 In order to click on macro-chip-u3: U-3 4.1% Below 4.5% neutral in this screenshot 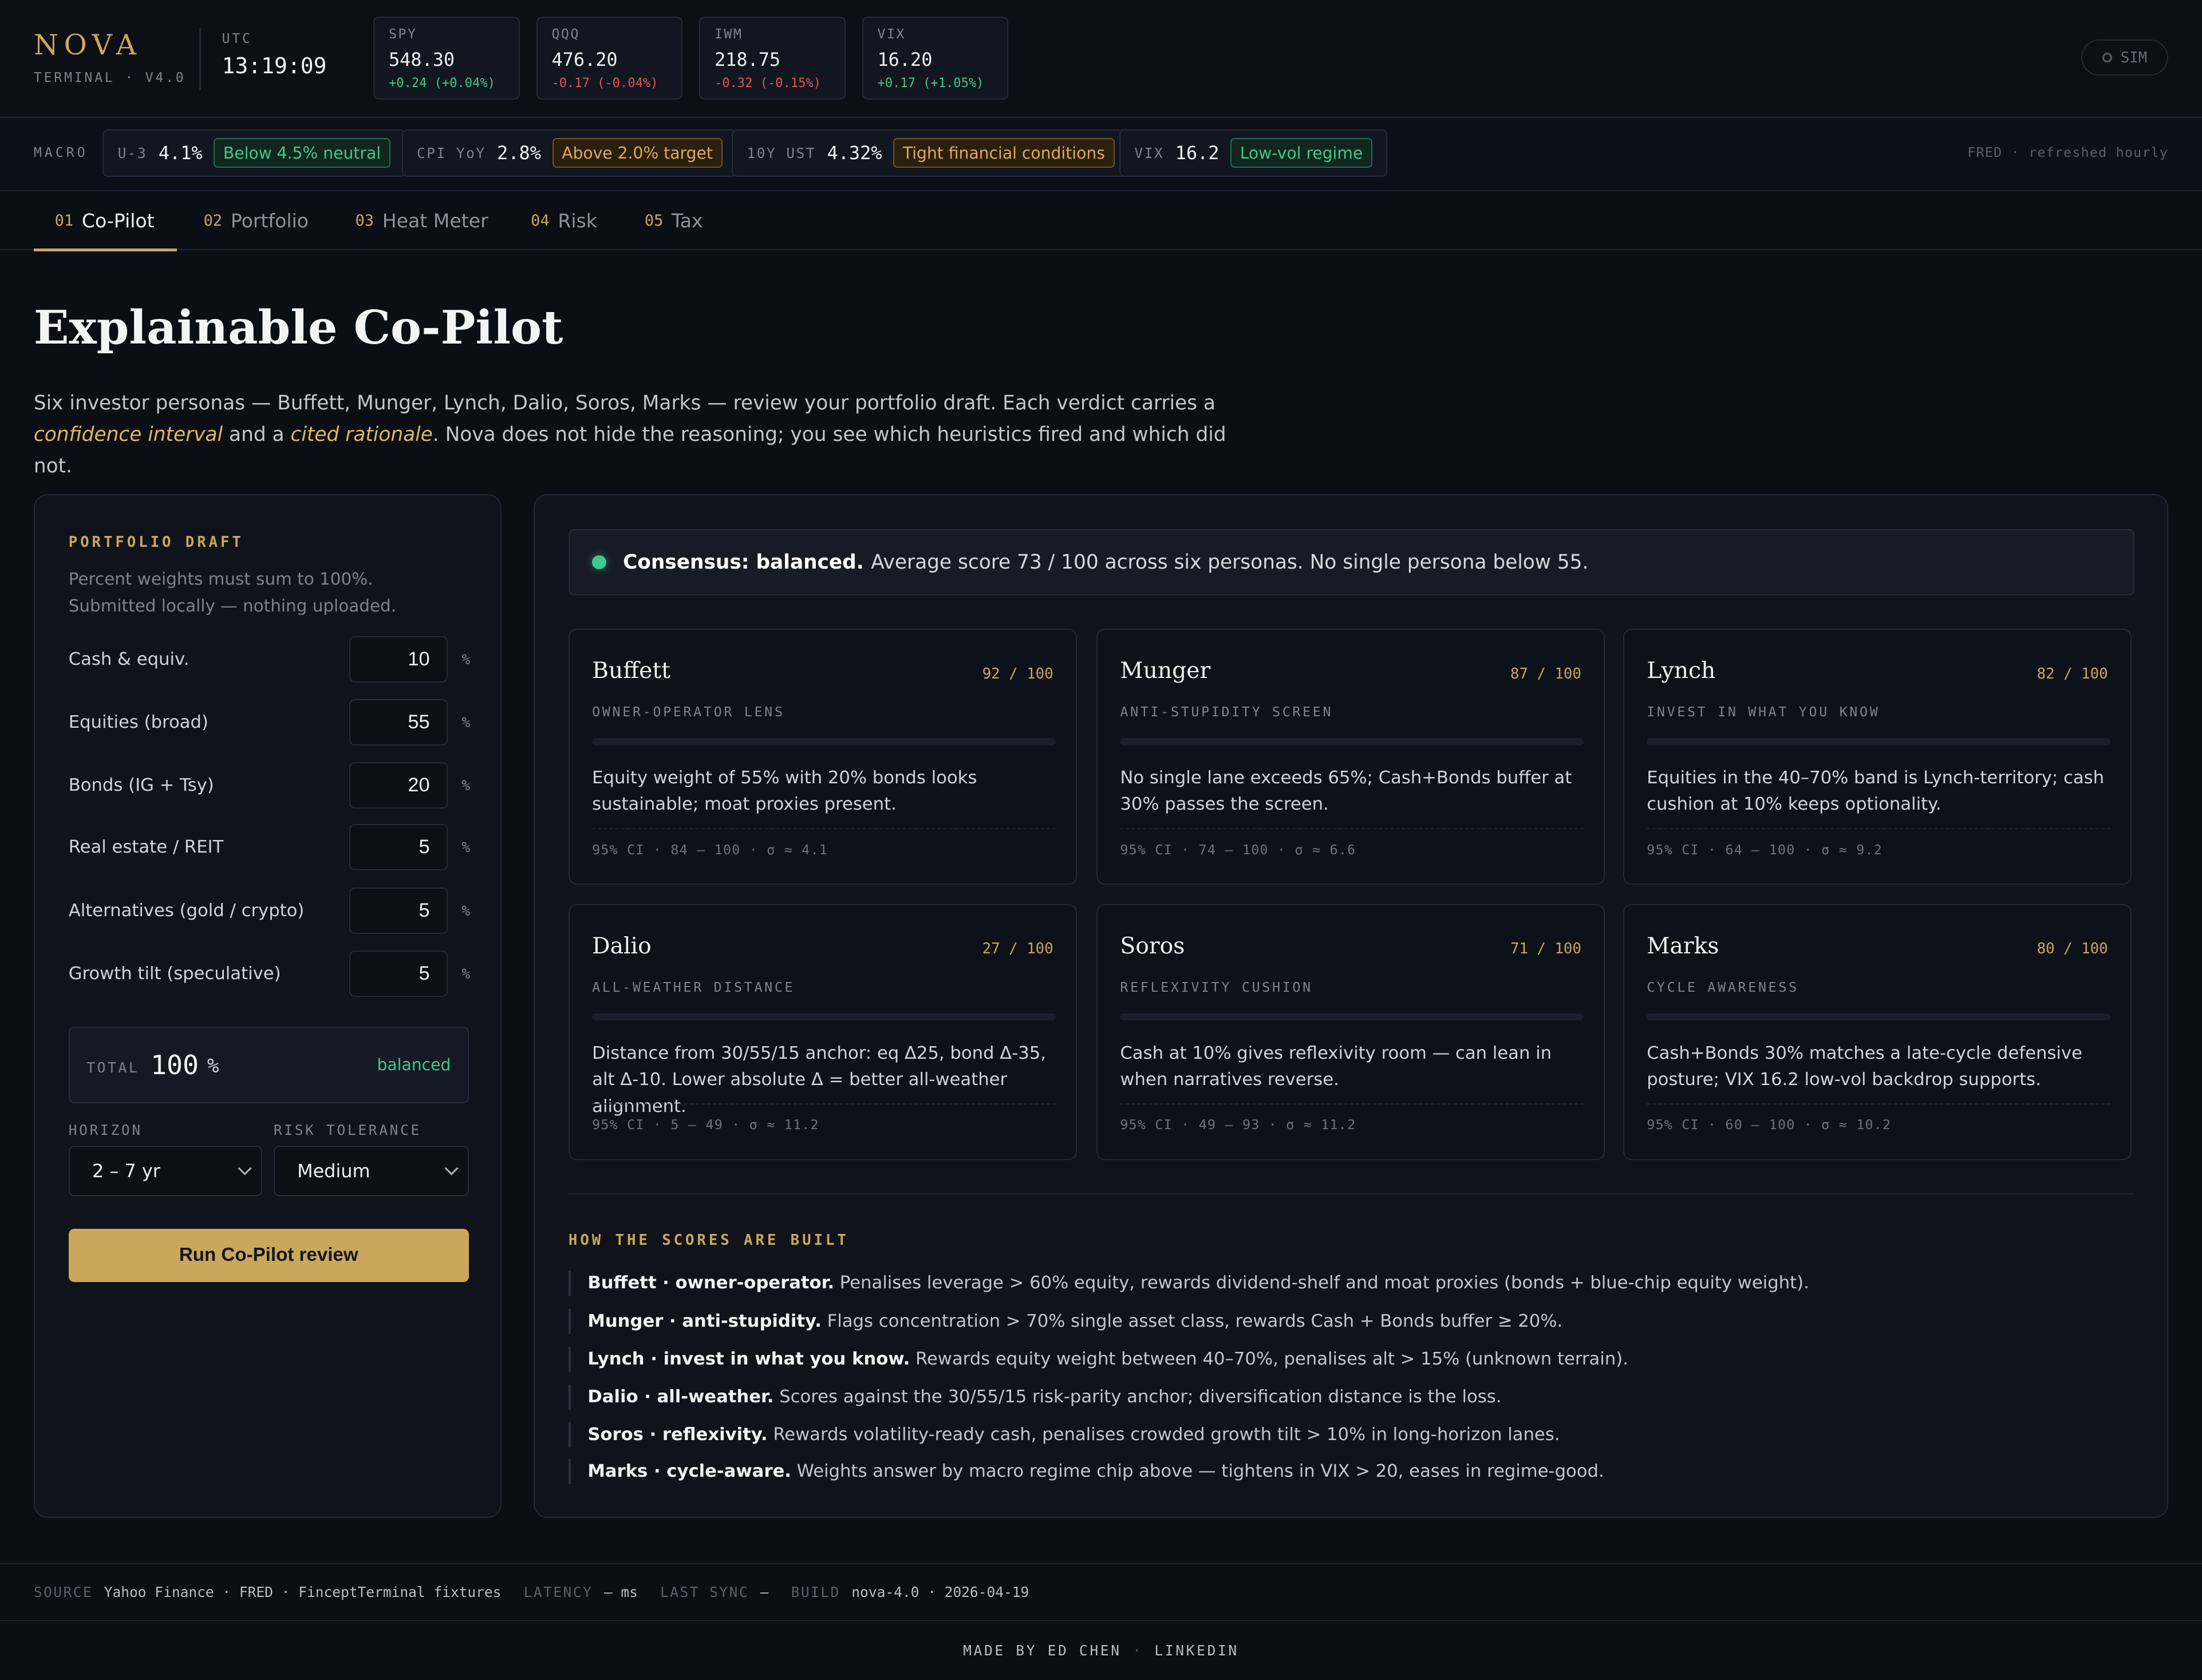, I will do `click(254, 153)`.